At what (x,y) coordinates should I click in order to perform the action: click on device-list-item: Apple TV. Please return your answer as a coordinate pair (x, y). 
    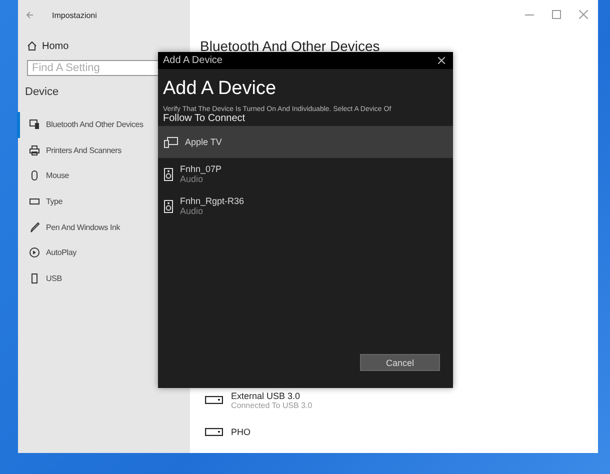
    Looking at the image, I should click on (305, 142).